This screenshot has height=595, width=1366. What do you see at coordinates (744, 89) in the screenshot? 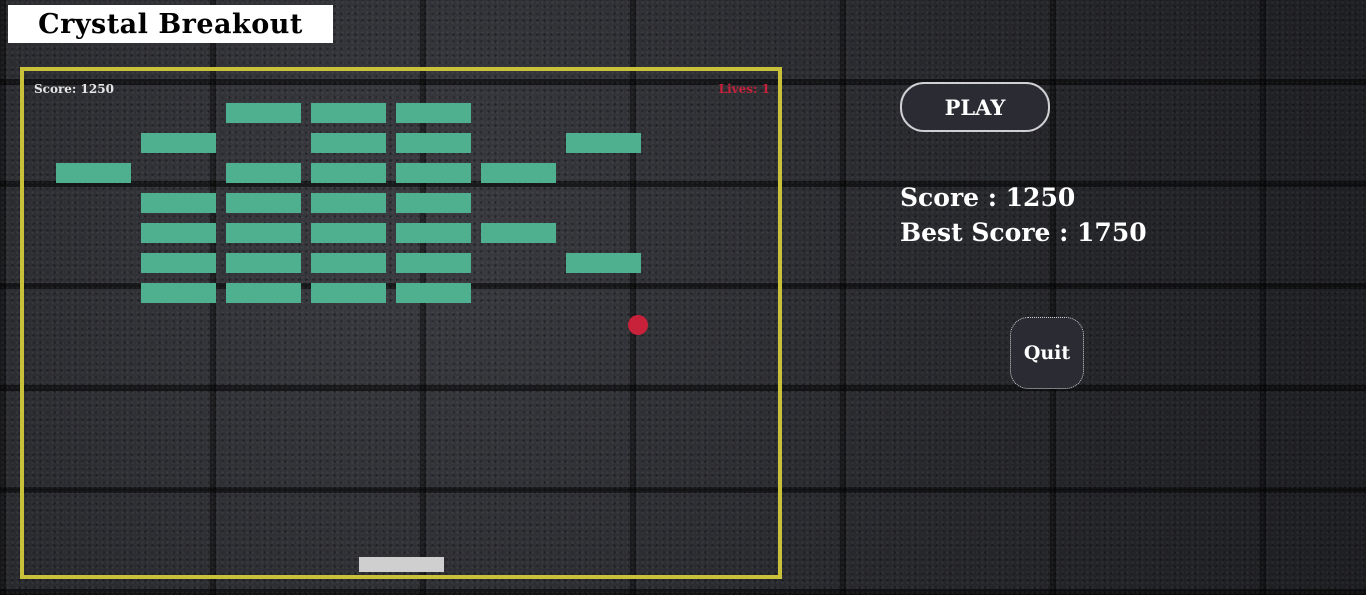
I see `hud-lives: Lives: 1` at bounding box center [744, 89].